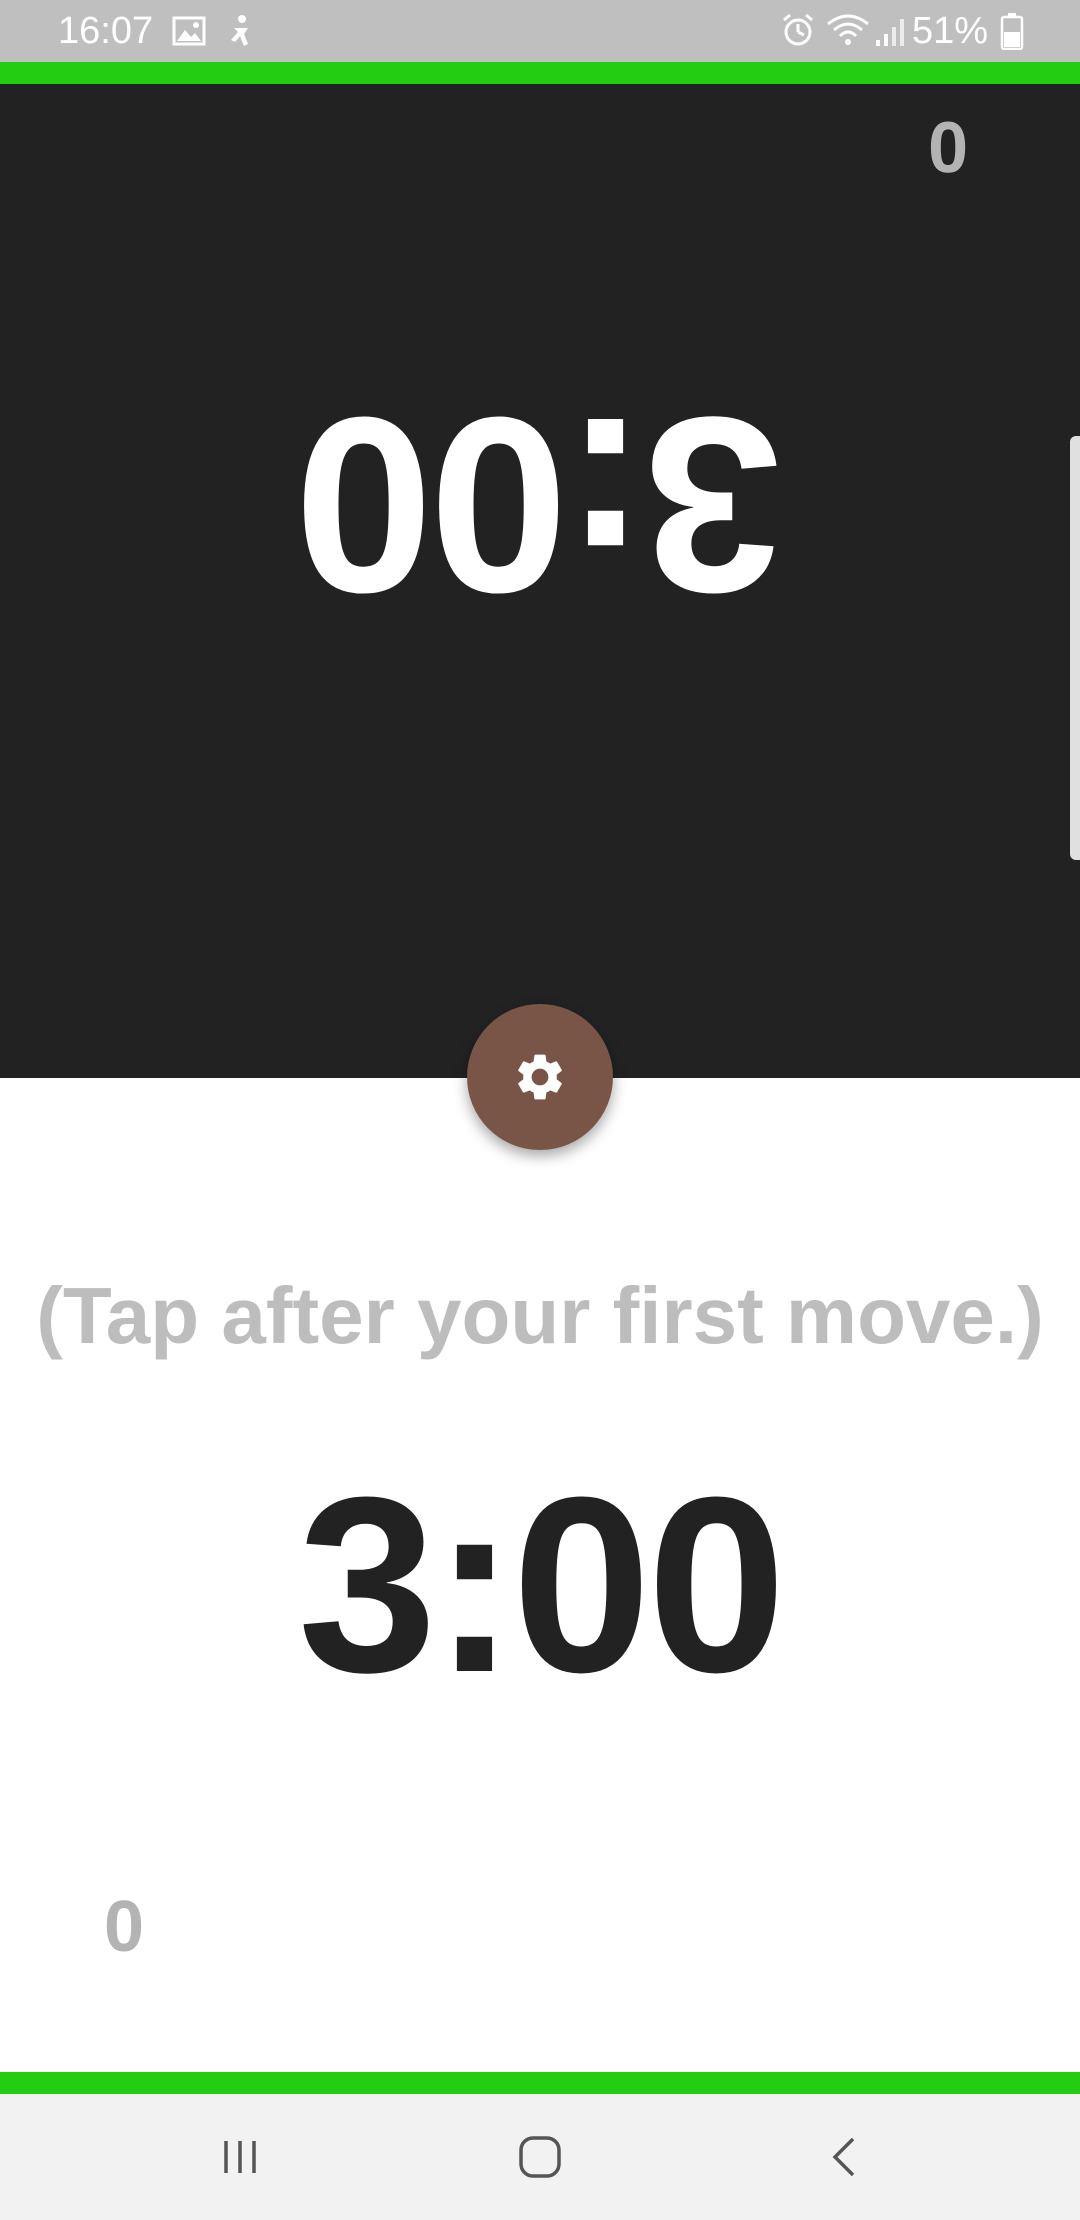  I want to click on home-button, so click(540, 2157).